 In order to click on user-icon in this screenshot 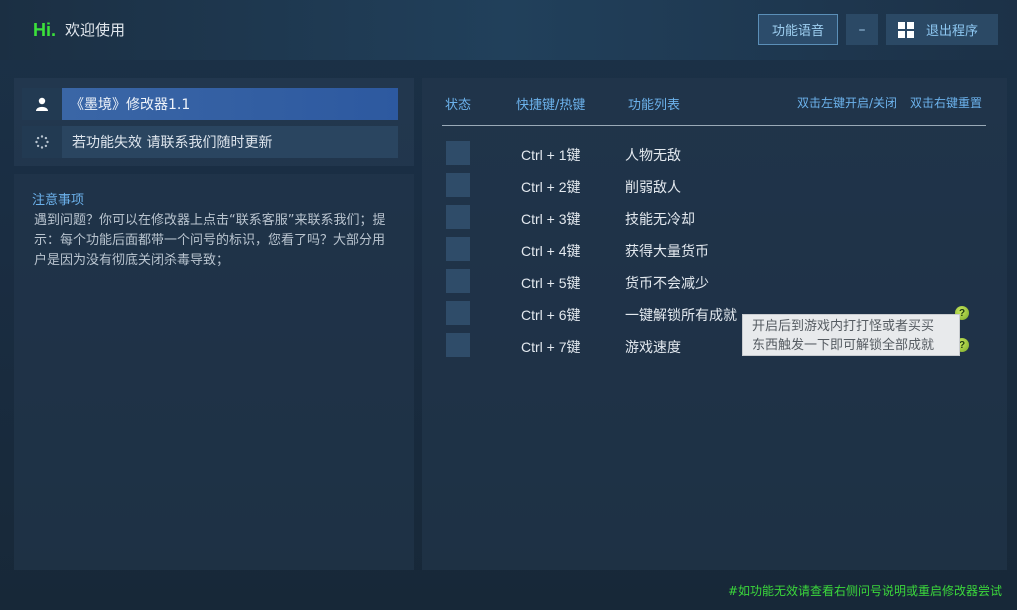, I will do `click(42, 104)`.